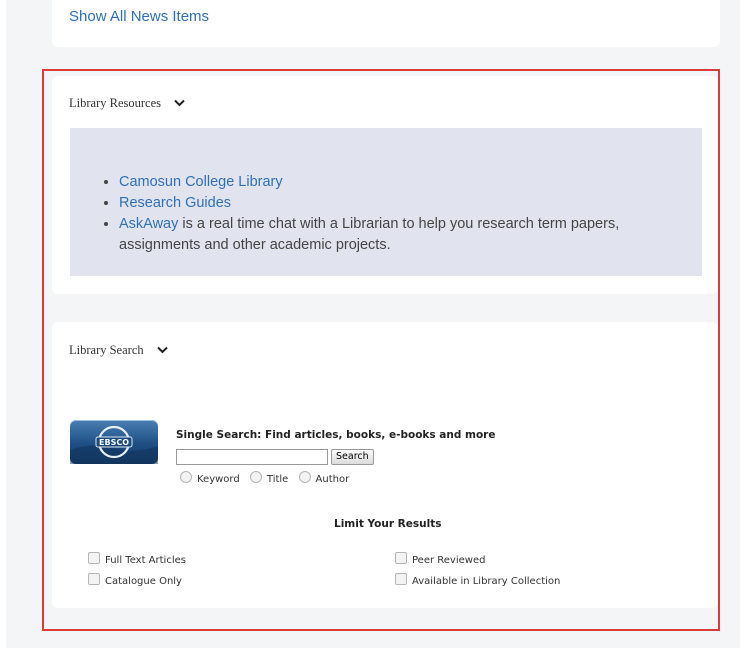 The image size is (740, 648). What do you see at coordinates (277, 479) in the screenshot?
I see `title-label: Title` at bounding box center [277, 479].